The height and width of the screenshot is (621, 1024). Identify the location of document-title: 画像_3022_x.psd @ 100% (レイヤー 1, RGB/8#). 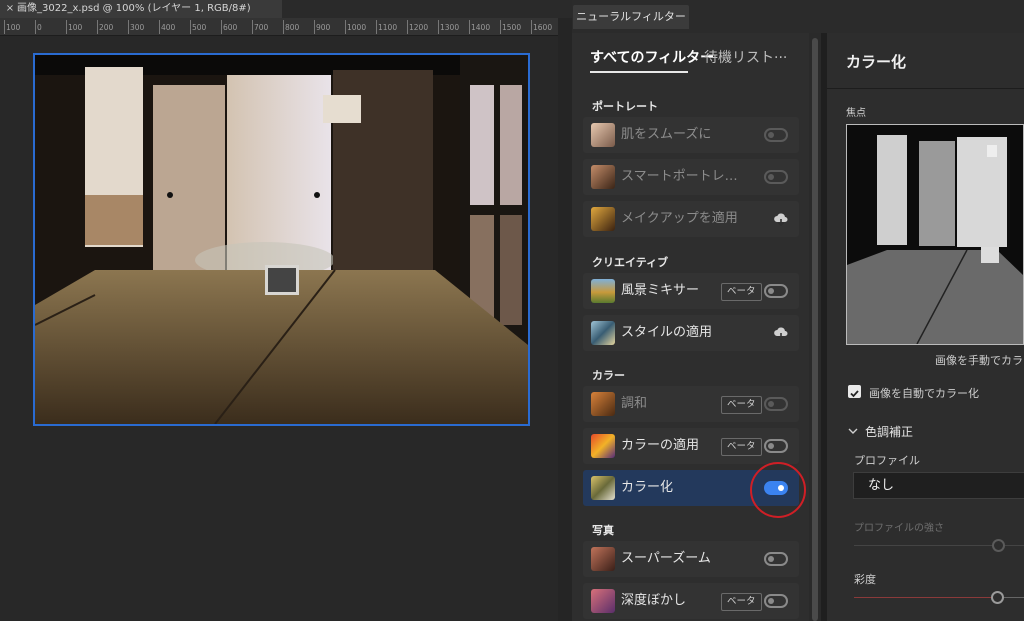
(134, 8).